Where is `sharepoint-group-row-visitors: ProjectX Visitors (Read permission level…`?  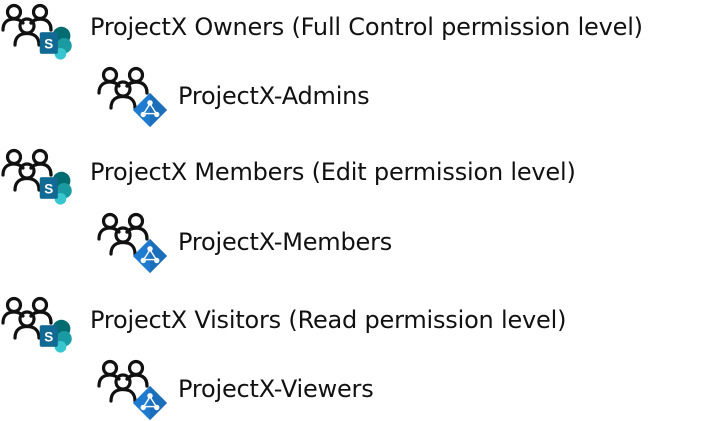 sharepoint-group-row-visitors: ProjectX Visitors (Read permission level… is located at coordinates (283, 326).